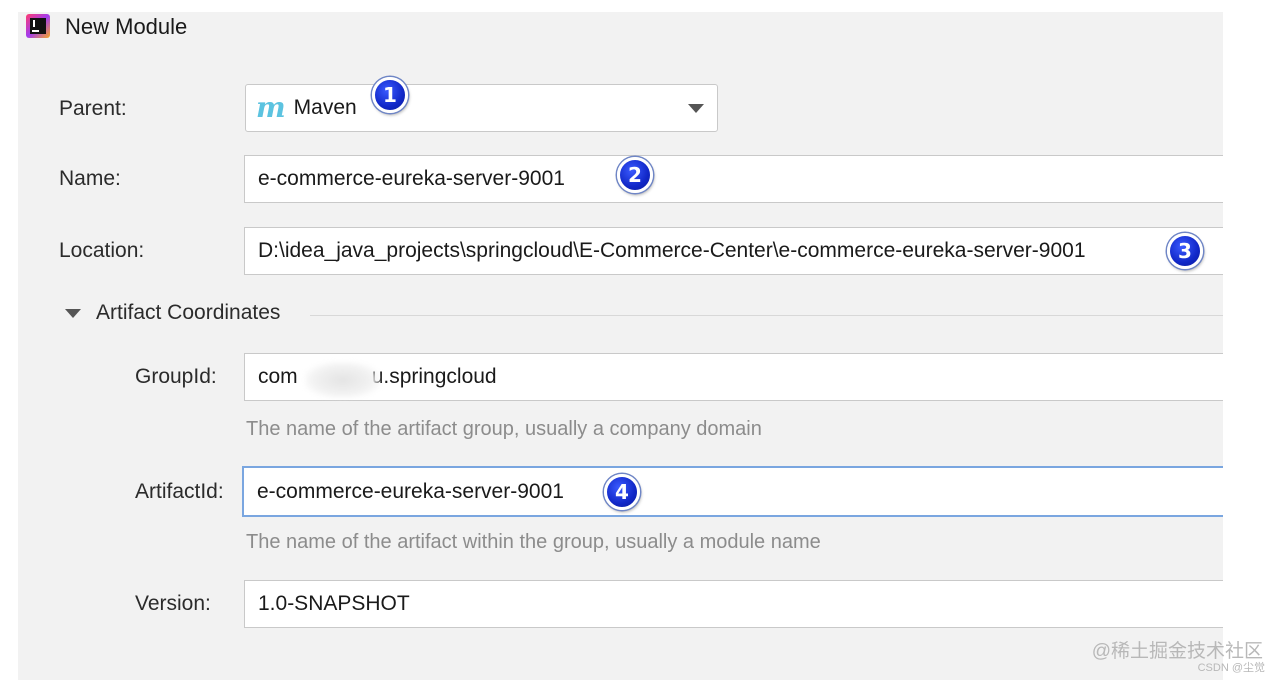 The width and height of the screenshot is (1281, 680). I want to click on groupid-label: GroupId:, so click(176, 376).